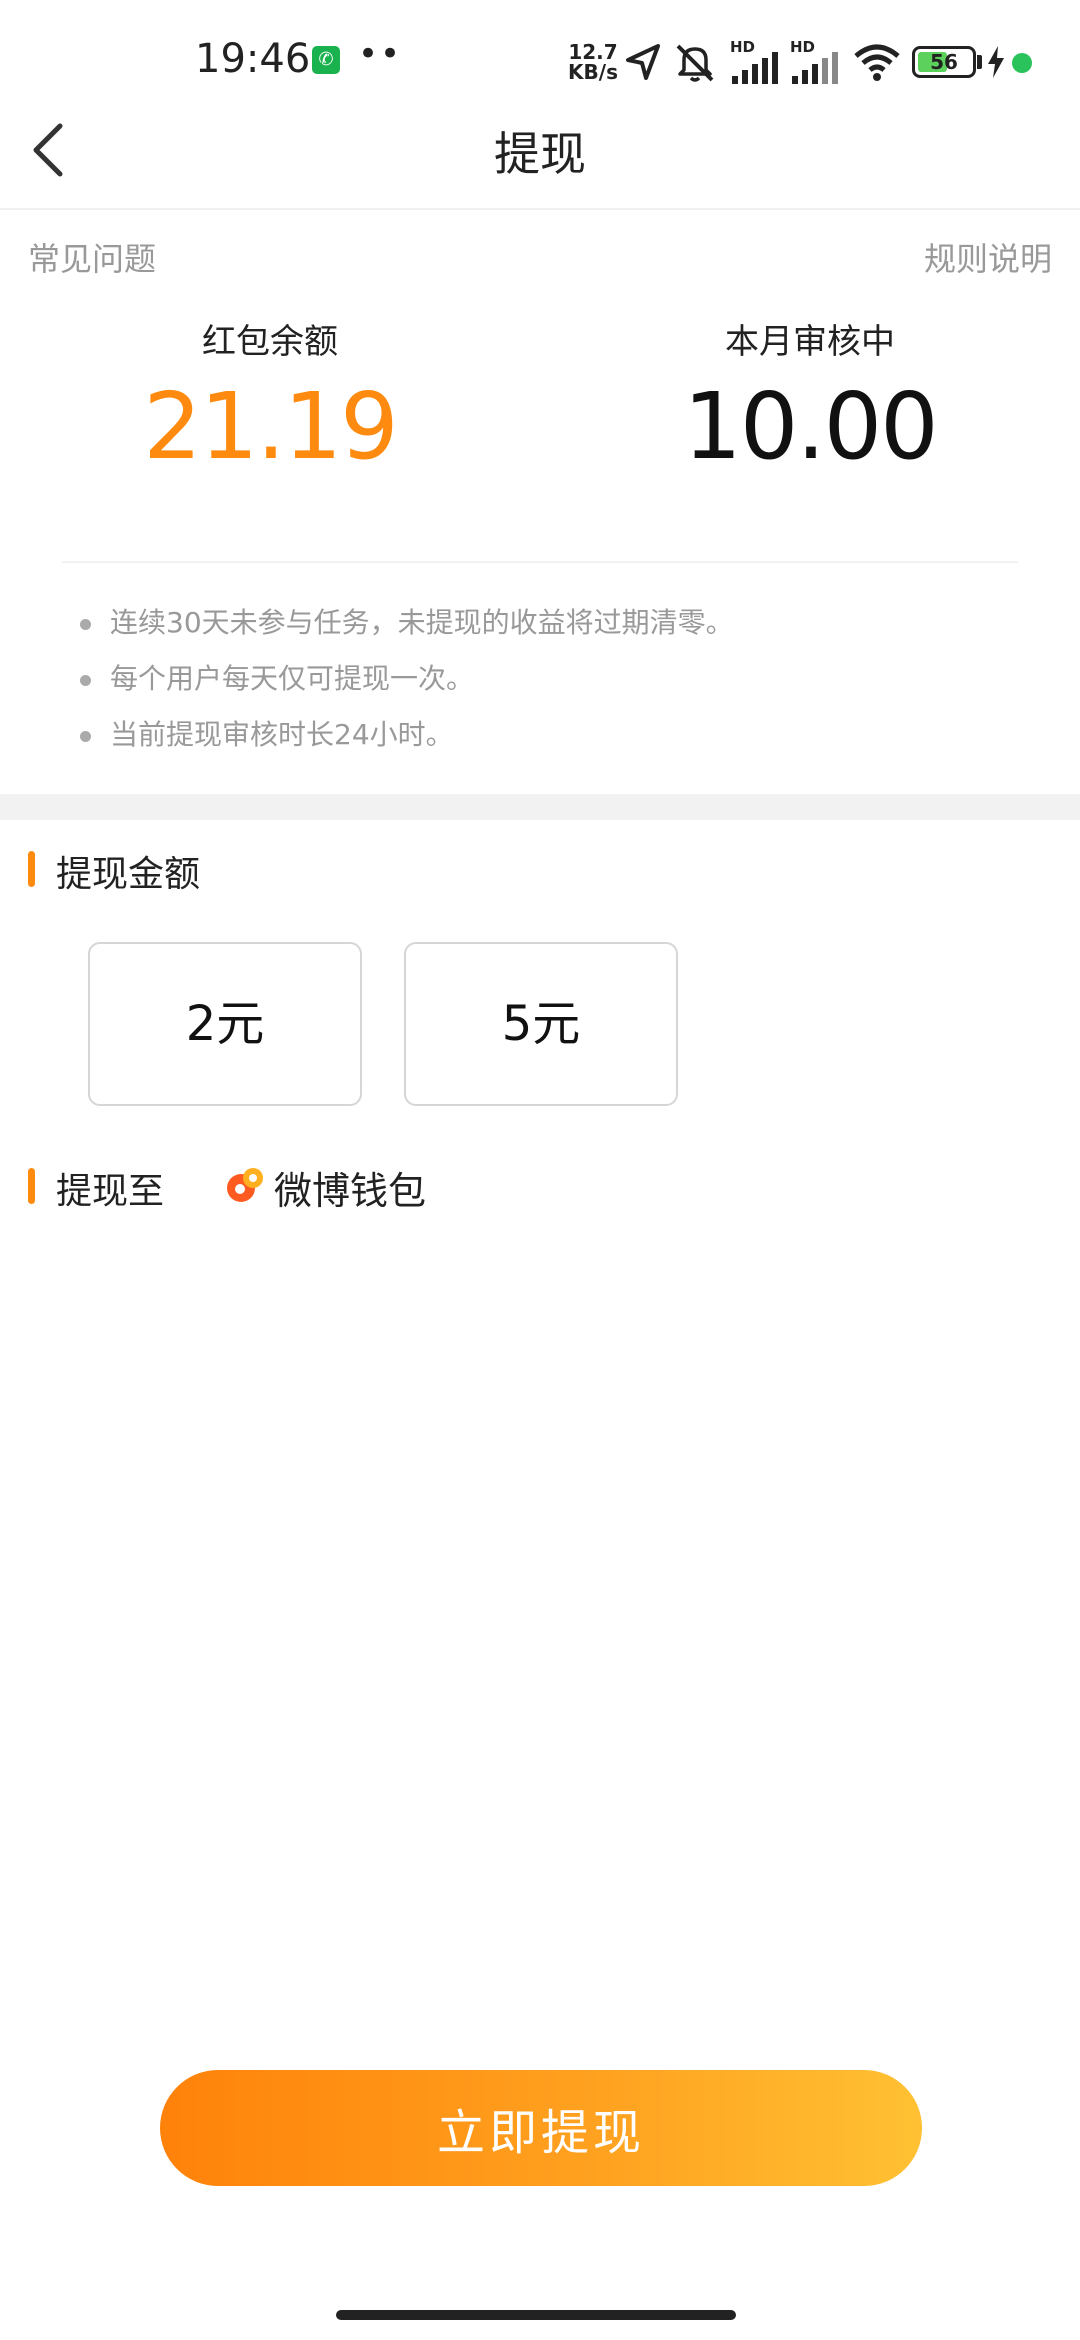 This screenshot has height=2340, width=1080. Describe the element at coordinates (810, 342) in the screenshot. I see `pending-label: 本月审核中` at that location.